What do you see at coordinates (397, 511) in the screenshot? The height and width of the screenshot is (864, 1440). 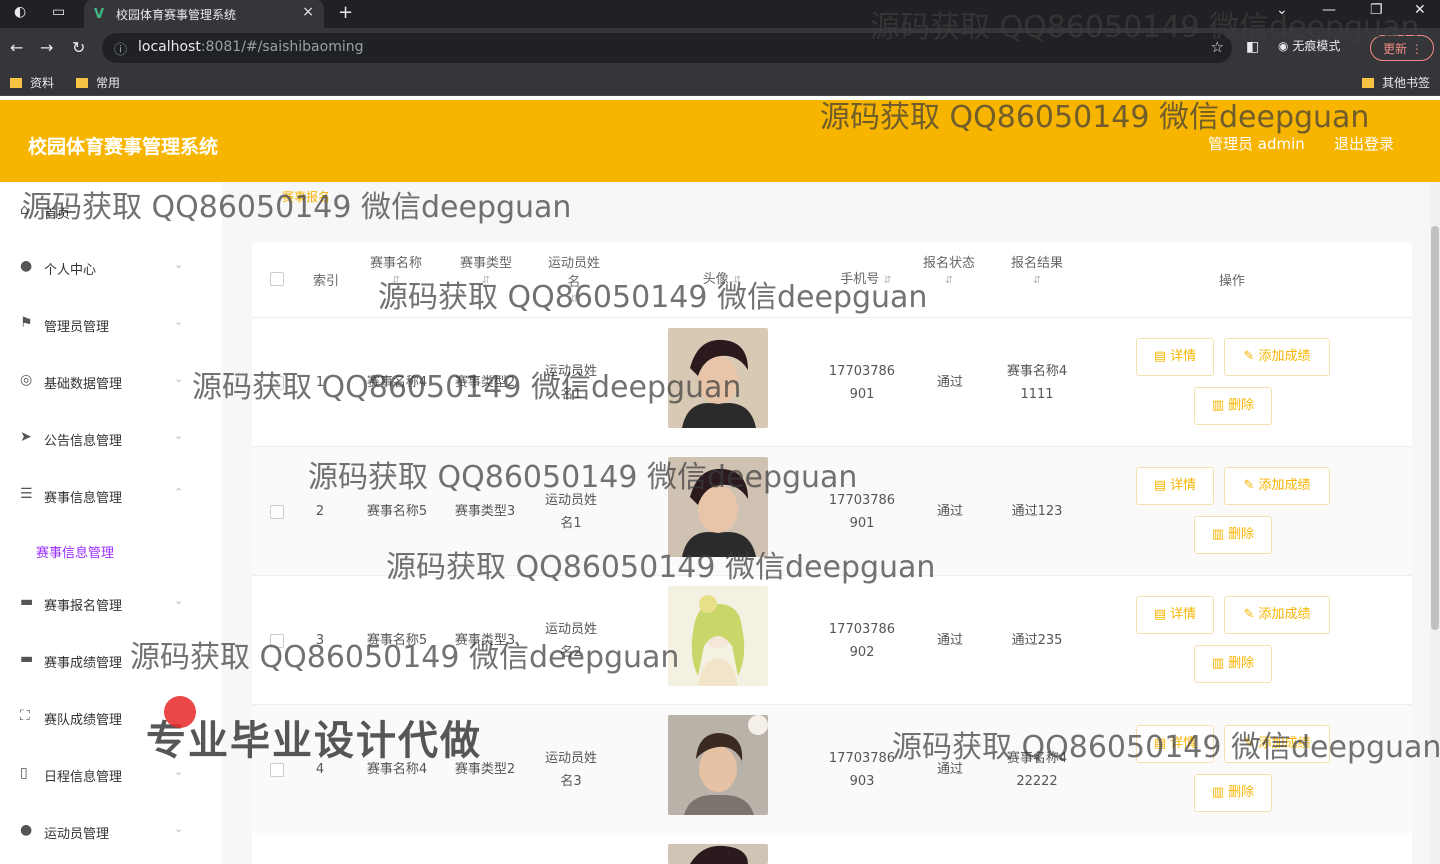 I see `cell-event-name: 赛事名称5` at bounding box center [397, 511].